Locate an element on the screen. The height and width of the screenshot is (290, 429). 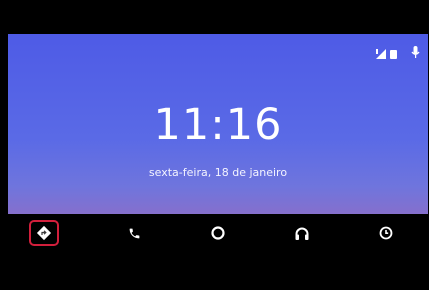
nav-selected-highlight is located at coordinates (44, 233).